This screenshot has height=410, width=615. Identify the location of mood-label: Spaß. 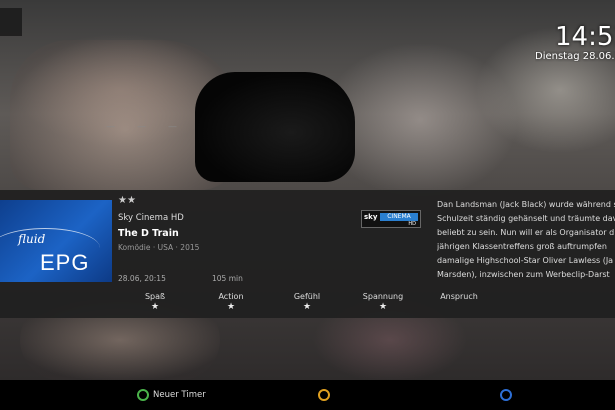
(155, 296).